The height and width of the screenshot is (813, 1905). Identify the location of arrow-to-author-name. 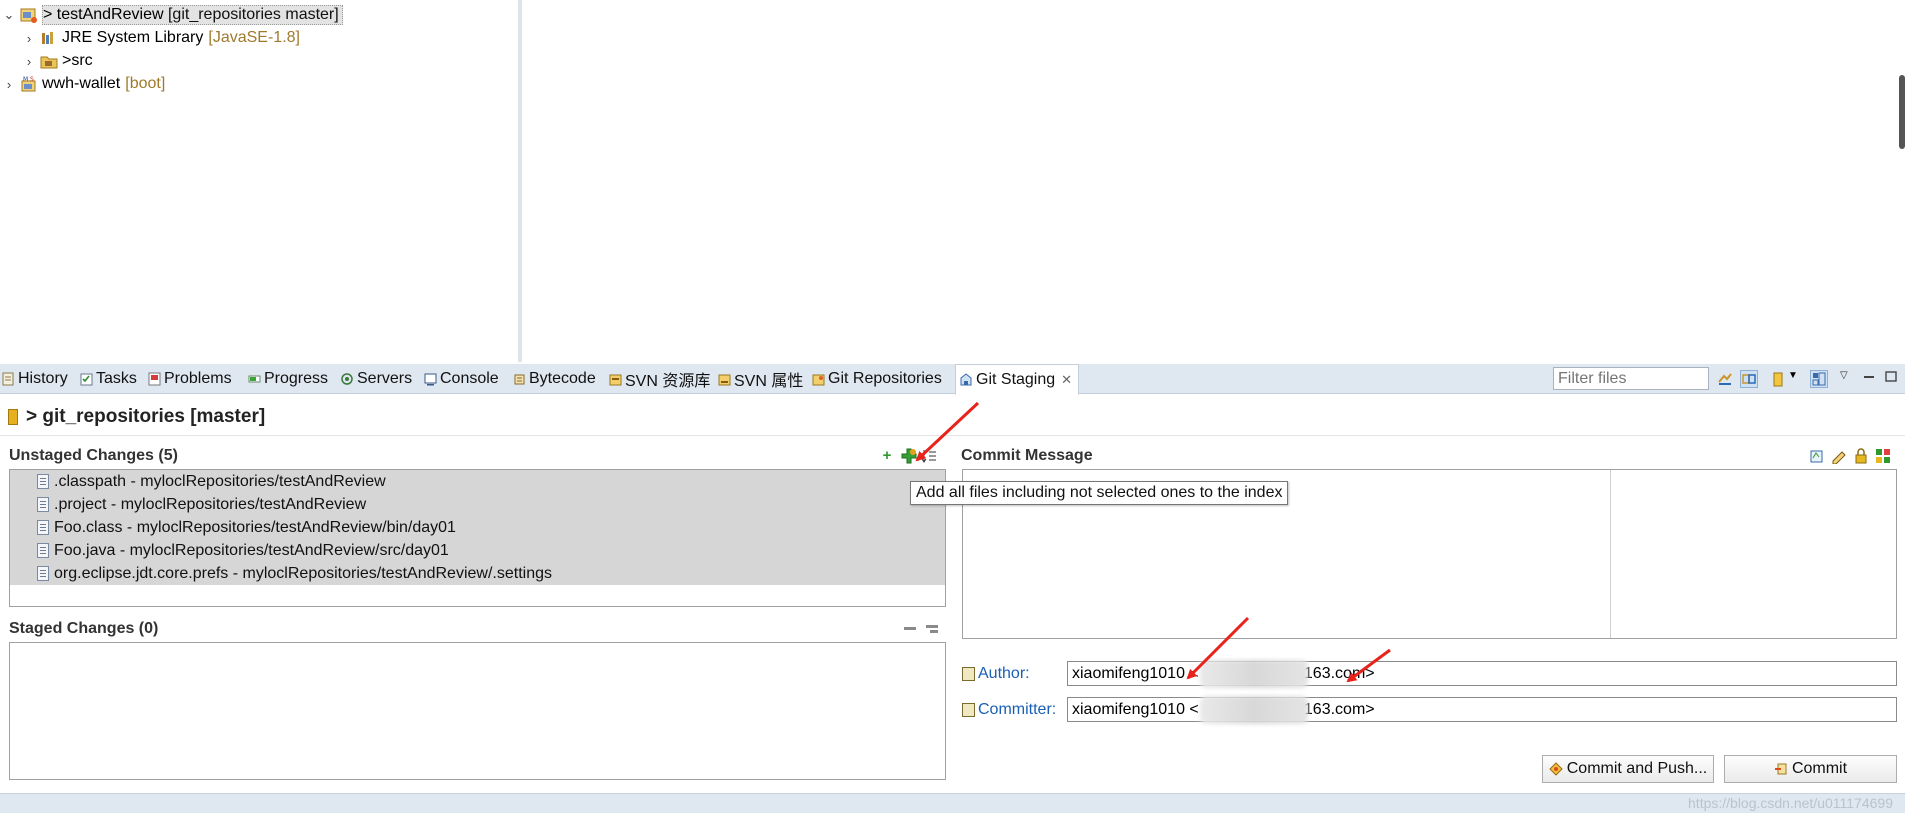
(1218, 648).